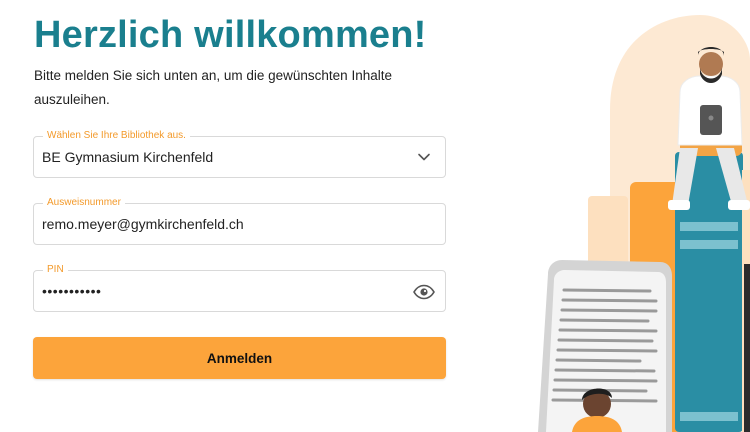  I want to click on card-number-label: Ausweisnummer, so click(84, 203).